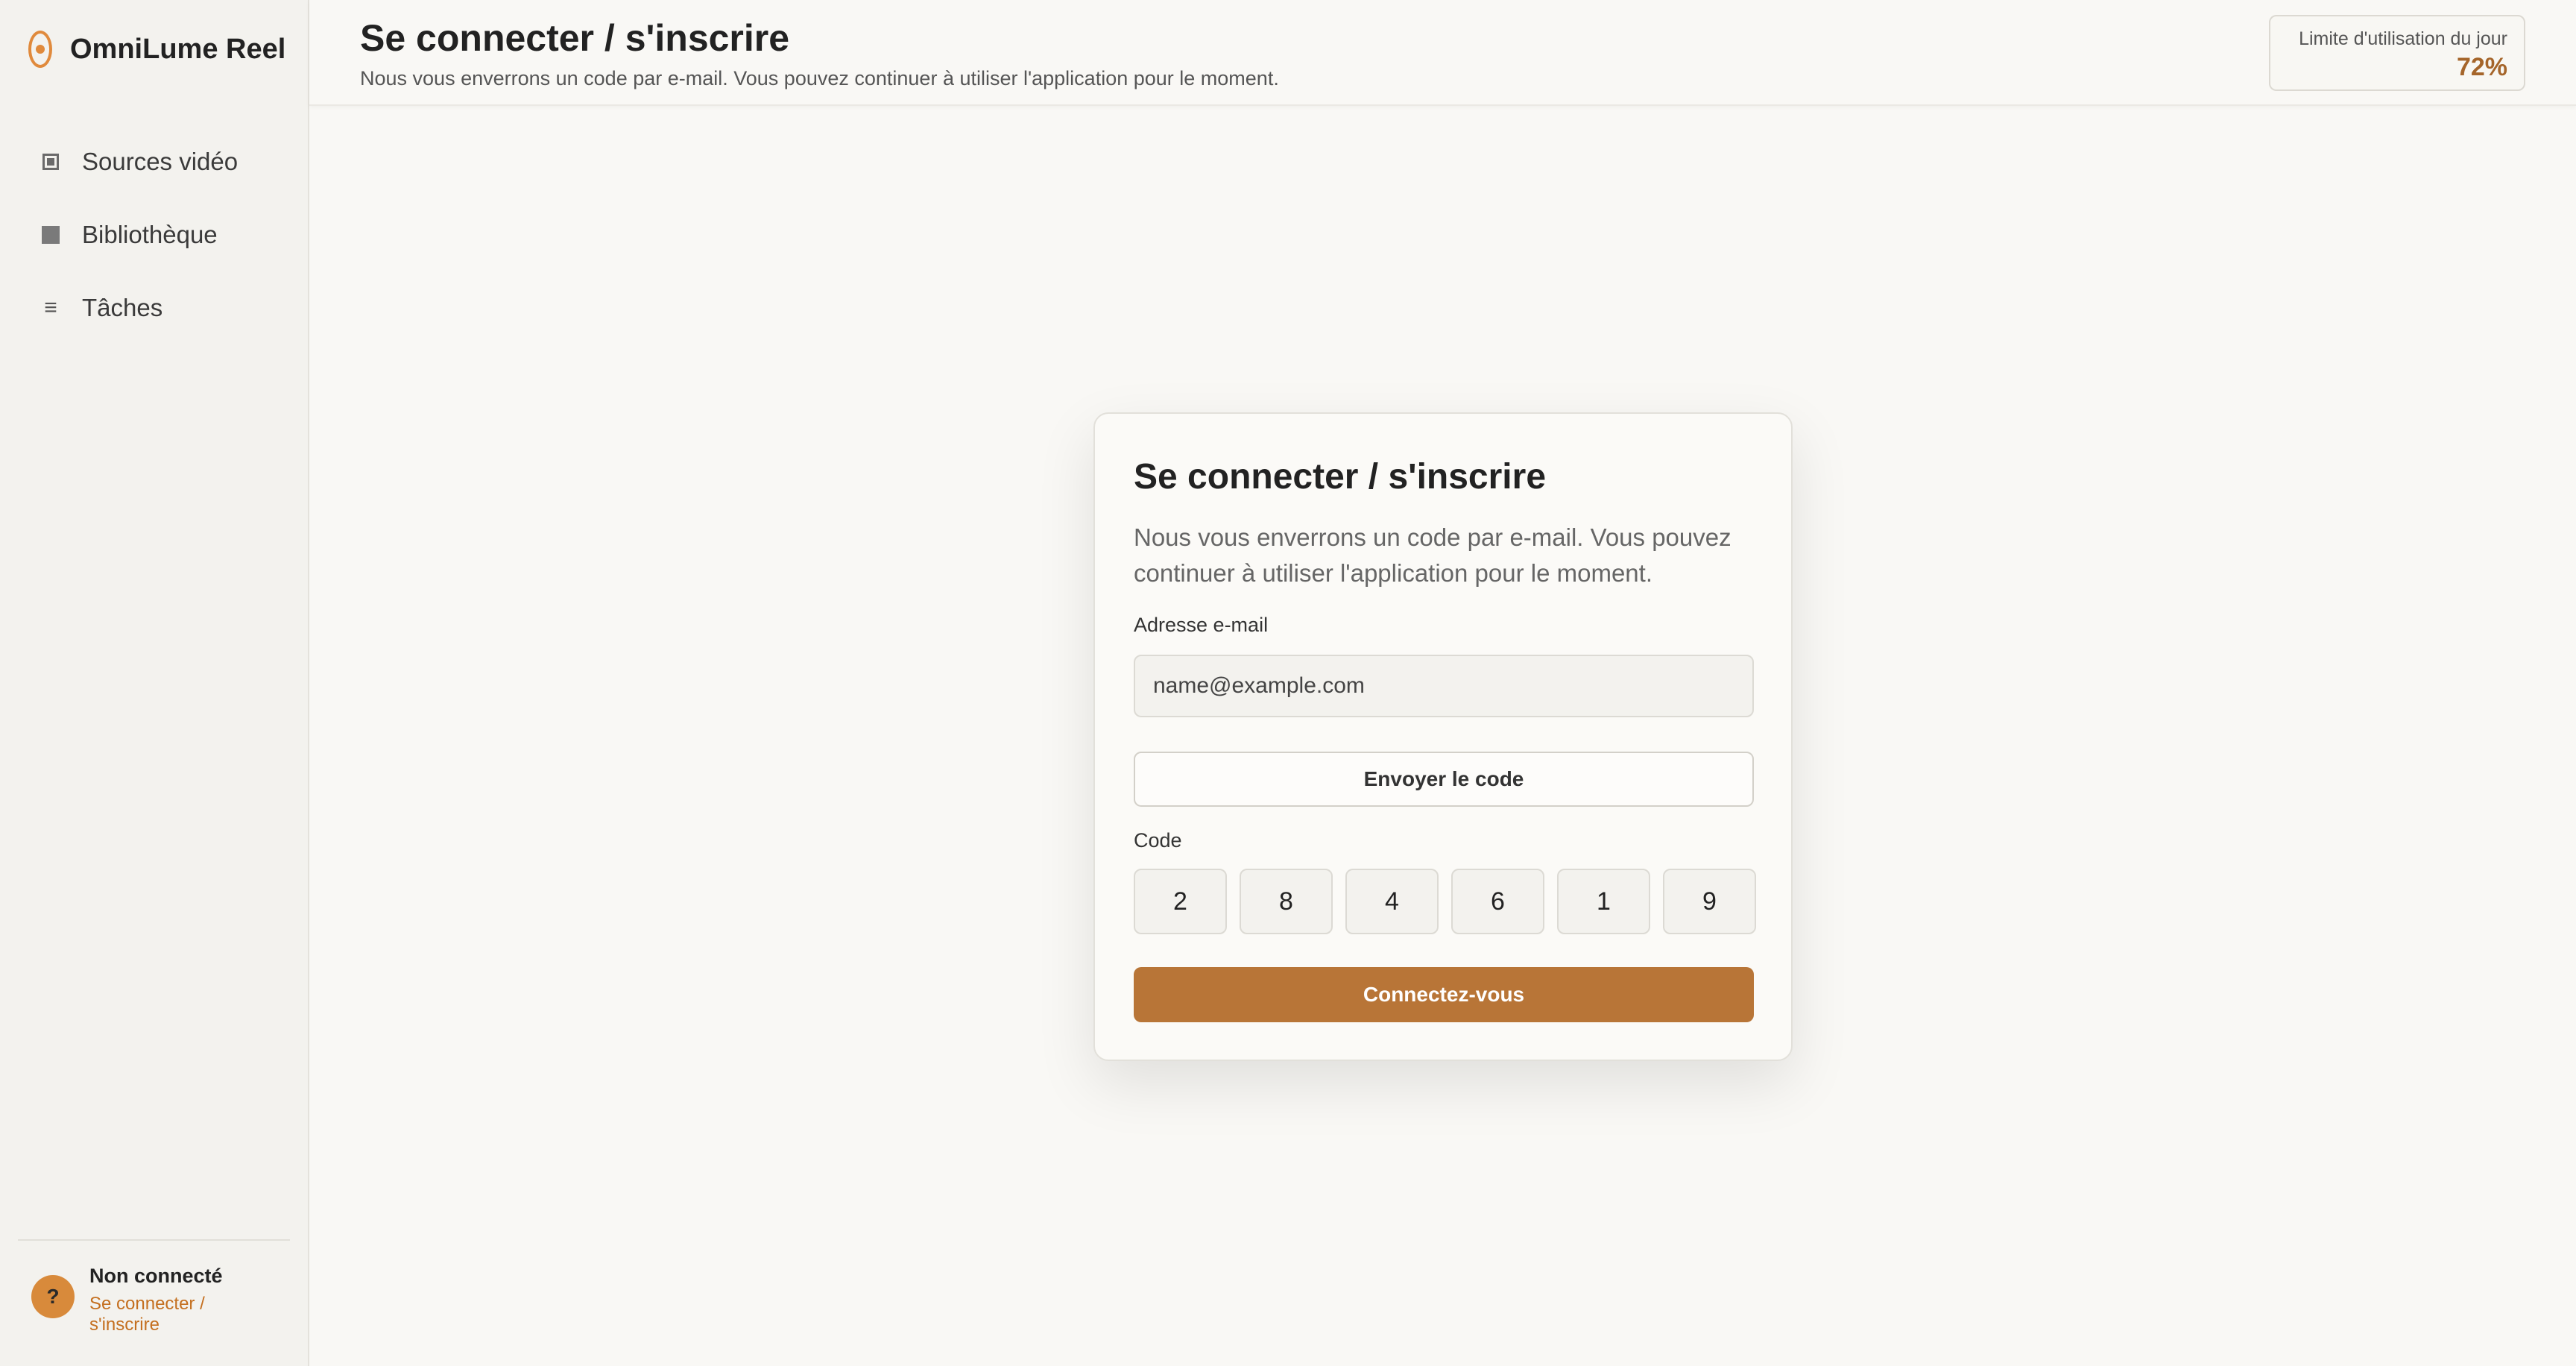 This screenshot has height=1366, width=2576. I want to click on sidebar-item-label: Bibliothèque, so click(150, 234).